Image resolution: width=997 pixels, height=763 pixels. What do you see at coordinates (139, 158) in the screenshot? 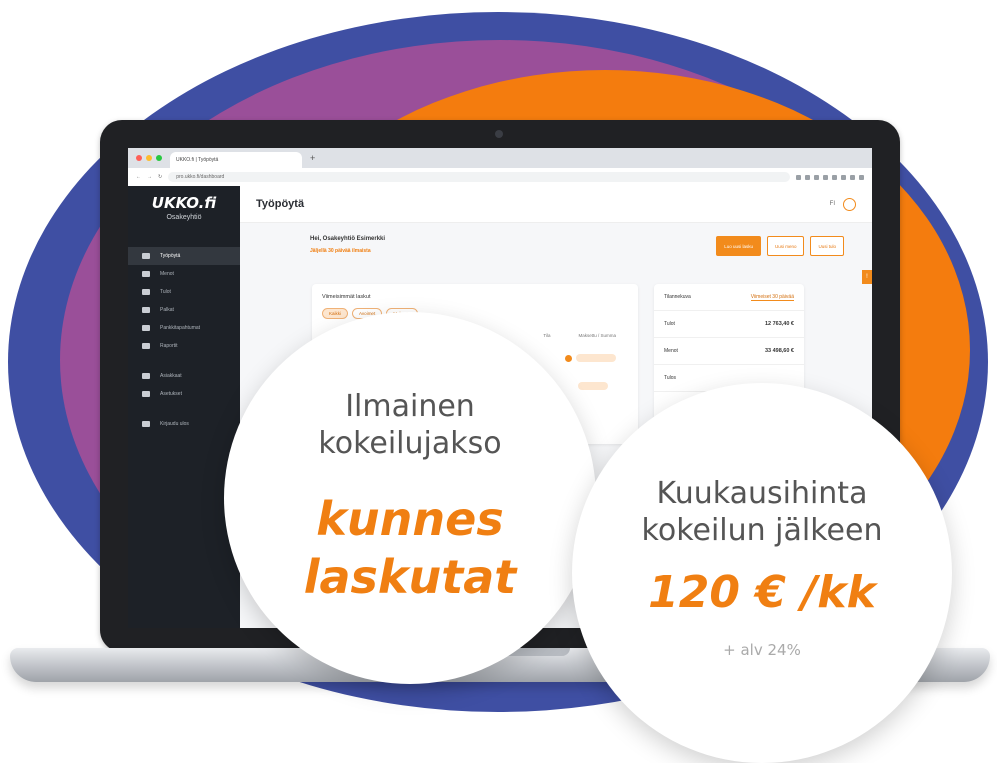
I see `close-window-button` at bounding box center [139, 158].